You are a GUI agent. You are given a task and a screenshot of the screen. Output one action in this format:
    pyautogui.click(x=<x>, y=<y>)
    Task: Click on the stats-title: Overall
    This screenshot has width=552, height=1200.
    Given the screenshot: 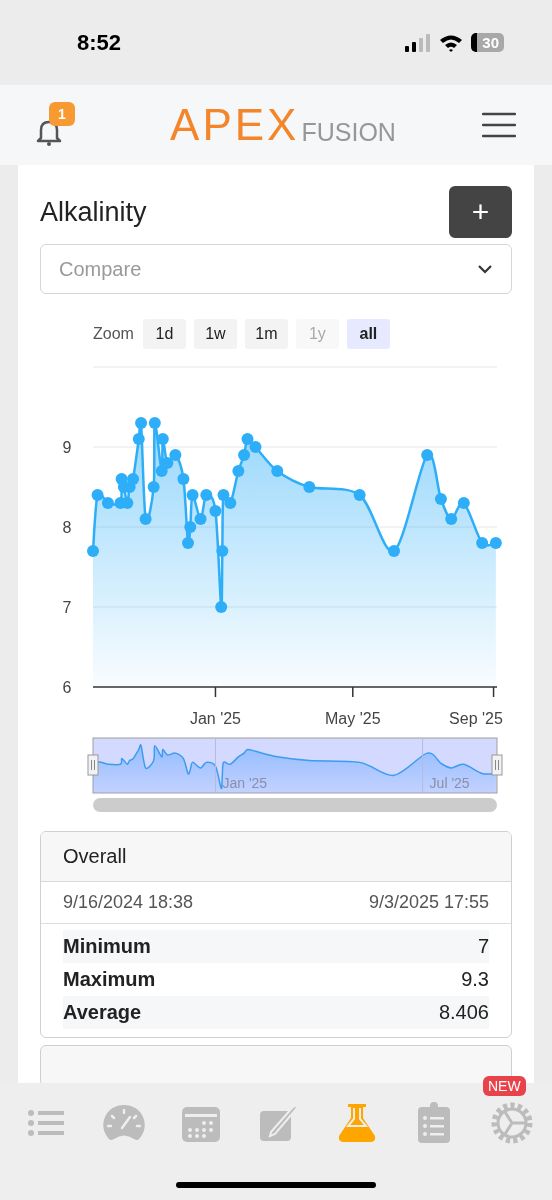 What is the action you would take?
    pyautogui.click(x=95, y=856)
    